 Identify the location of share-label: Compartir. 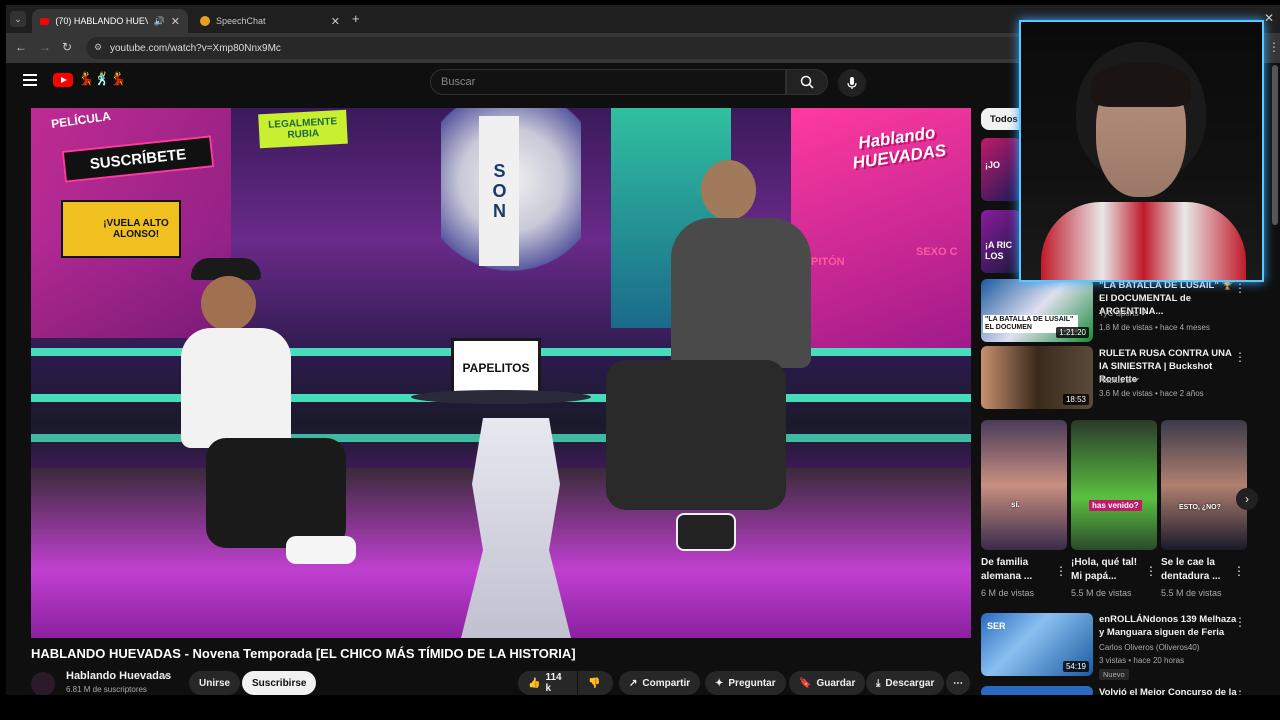
(666, 683).